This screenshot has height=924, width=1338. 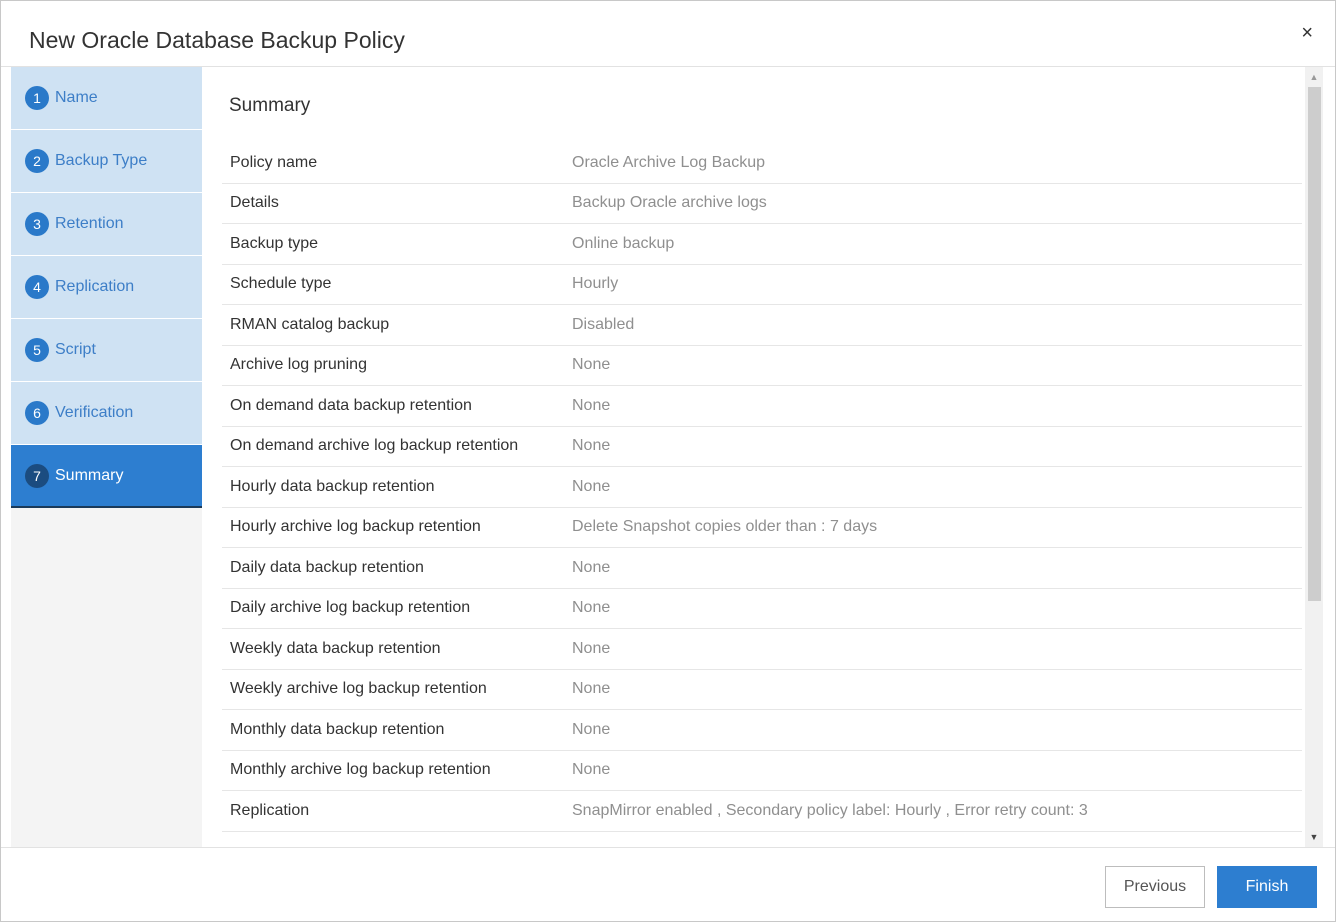 What do you see at coordinates (37, 475) in the screenshot?
I see `step-number-badge: 7` at bounding box center [37, 475].